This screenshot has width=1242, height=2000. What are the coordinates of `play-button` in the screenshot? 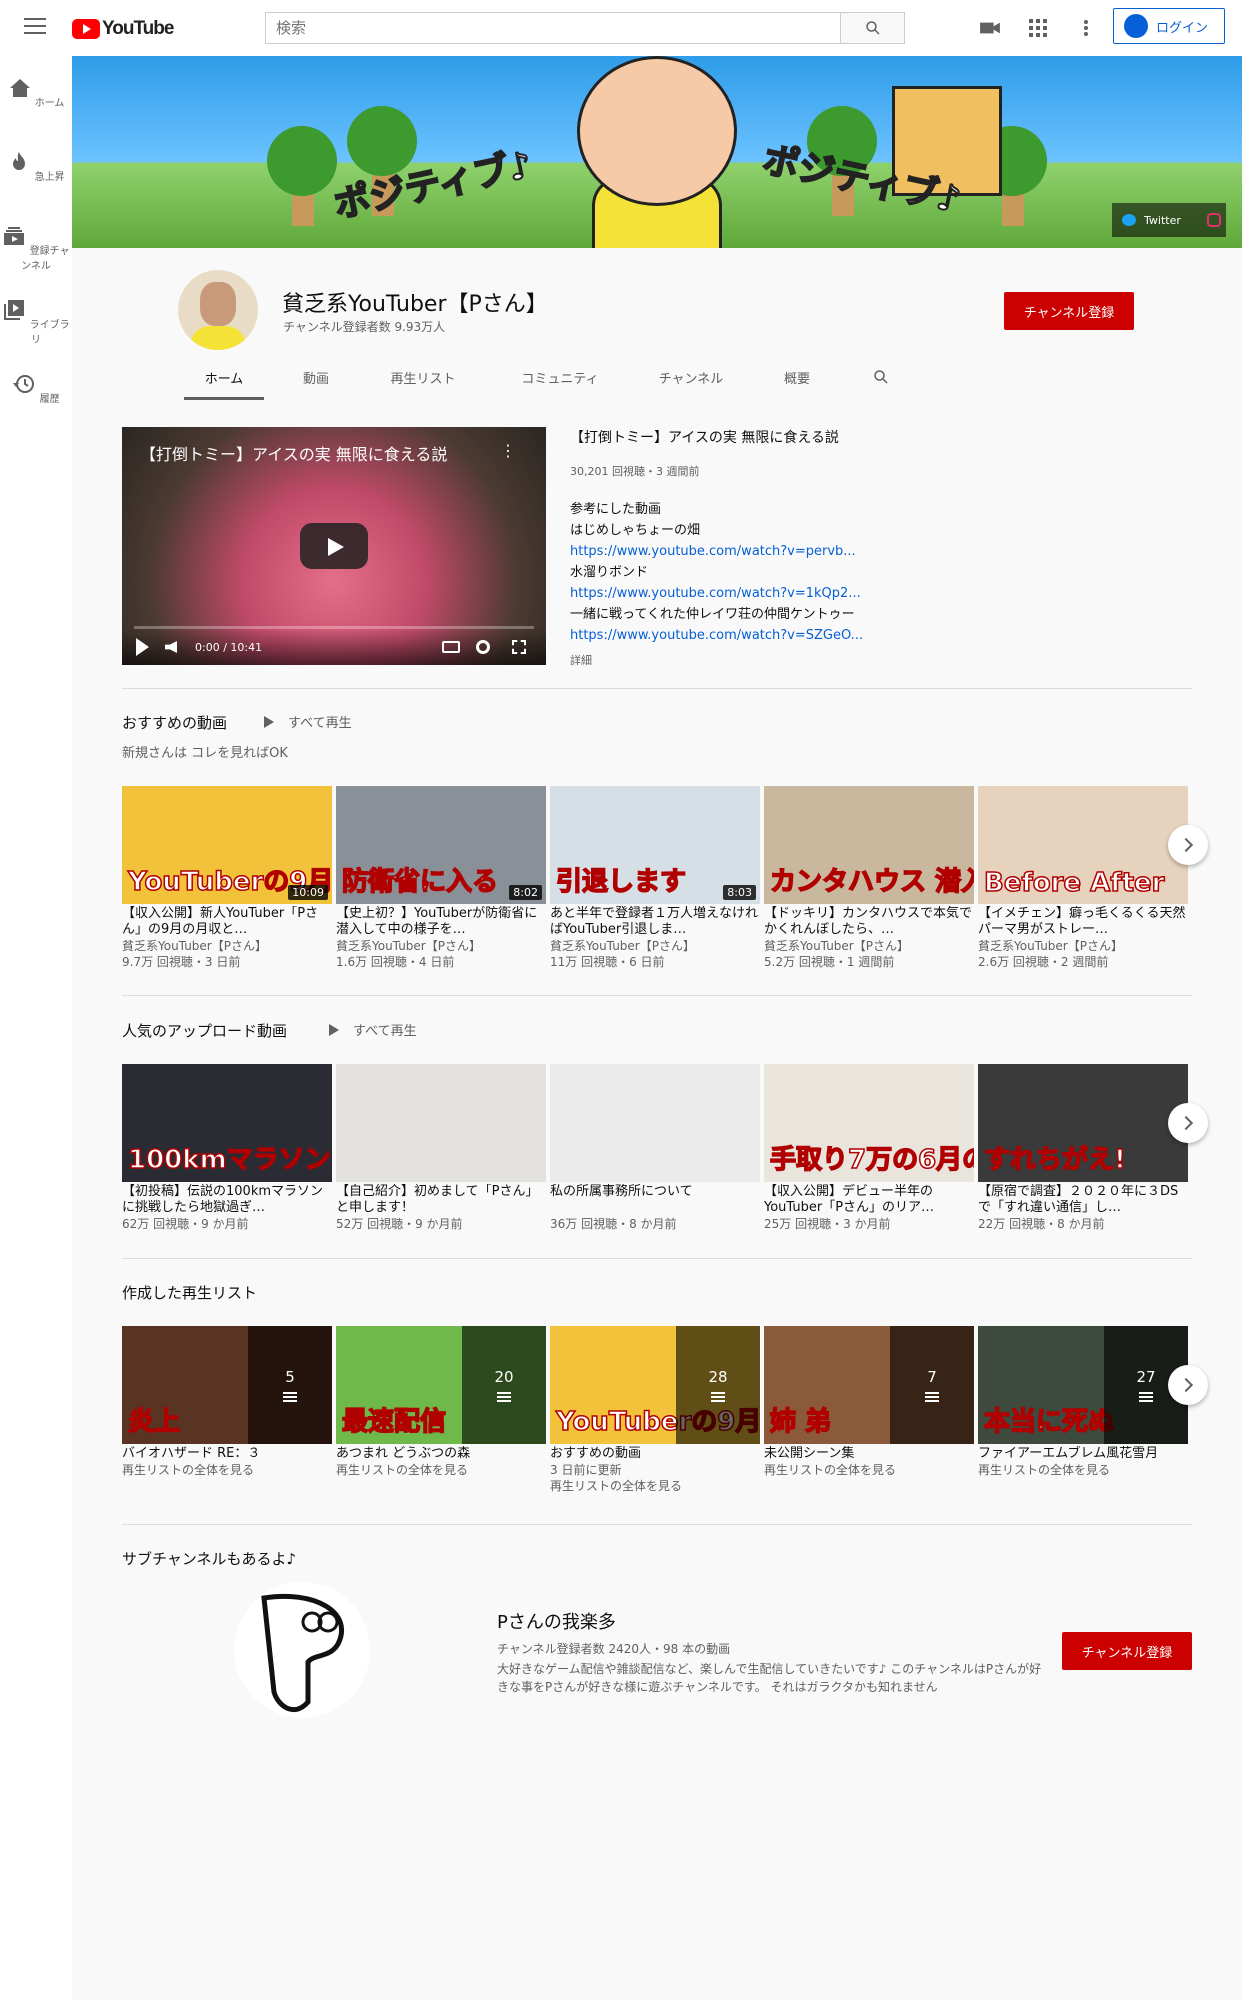 It's located at (334, 546).